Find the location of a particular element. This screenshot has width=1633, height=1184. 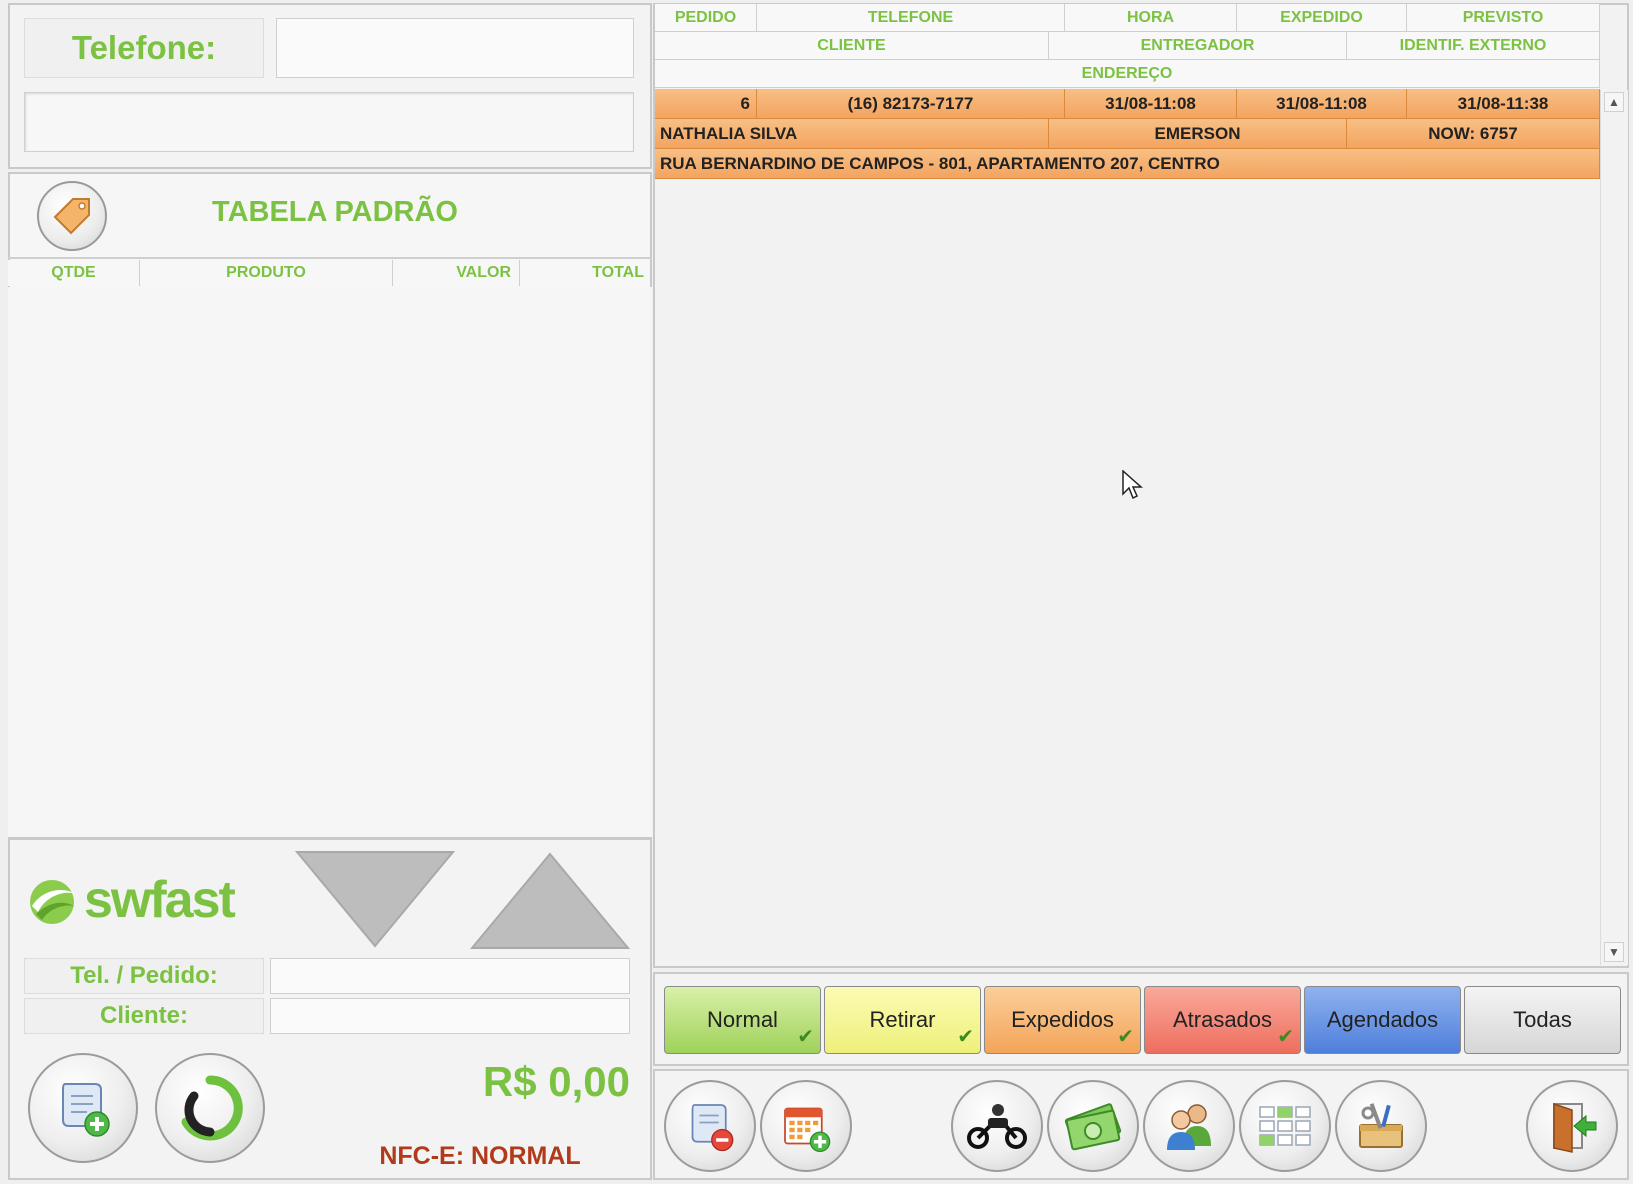

filter-label: Expedidos is located at coordinates (1062, 1019).